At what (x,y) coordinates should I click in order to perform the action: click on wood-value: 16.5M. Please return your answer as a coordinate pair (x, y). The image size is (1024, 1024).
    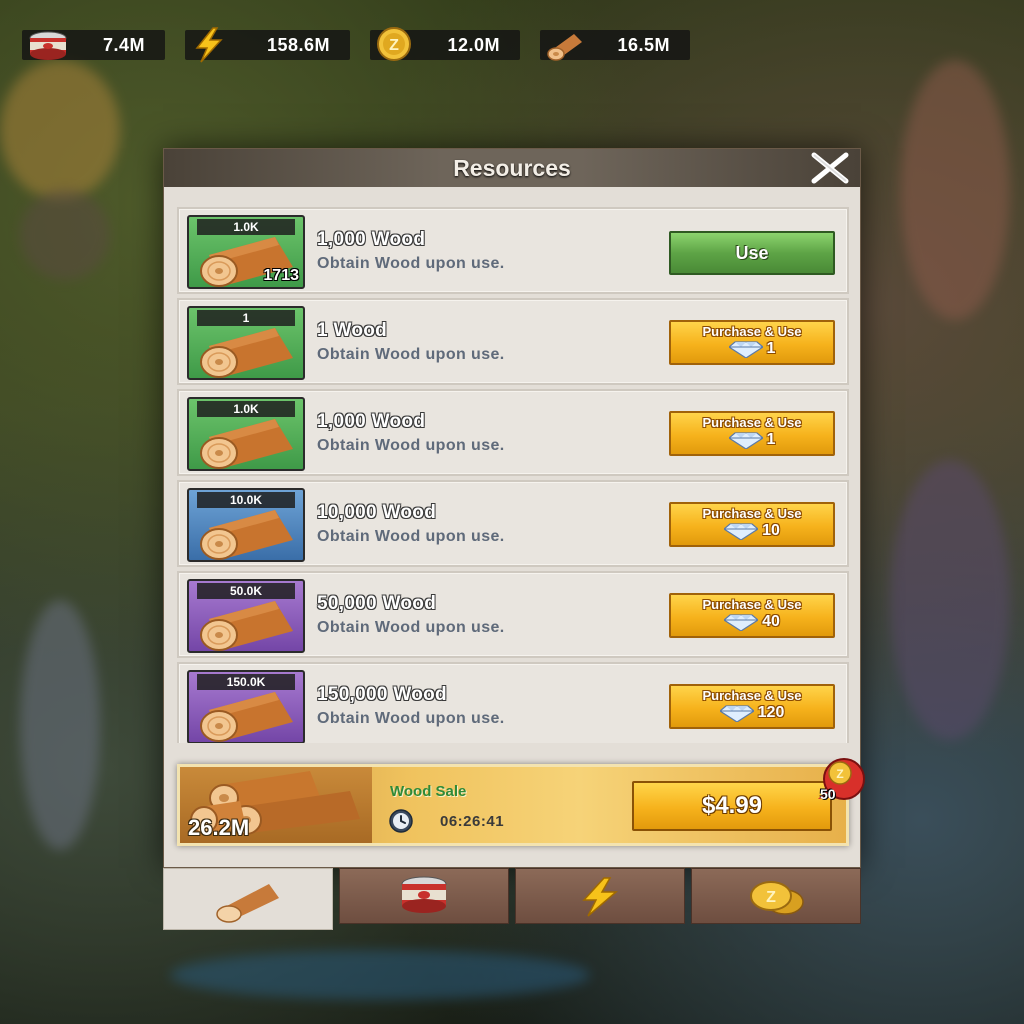
    Looking at the image, I should click on (643, 44).